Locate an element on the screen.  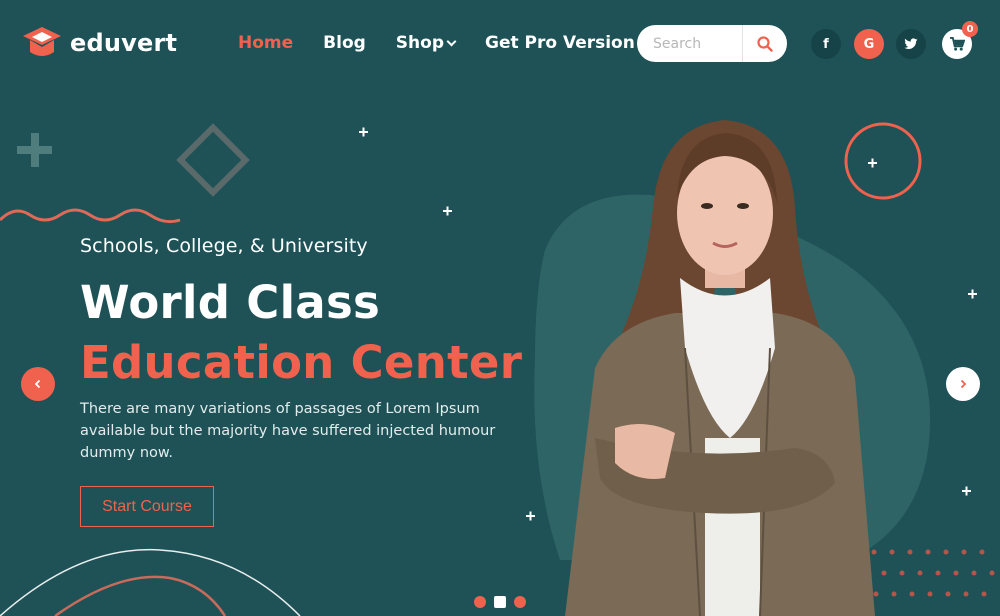
hero-title-line2: Education Center is located at coordinates (301, 362).